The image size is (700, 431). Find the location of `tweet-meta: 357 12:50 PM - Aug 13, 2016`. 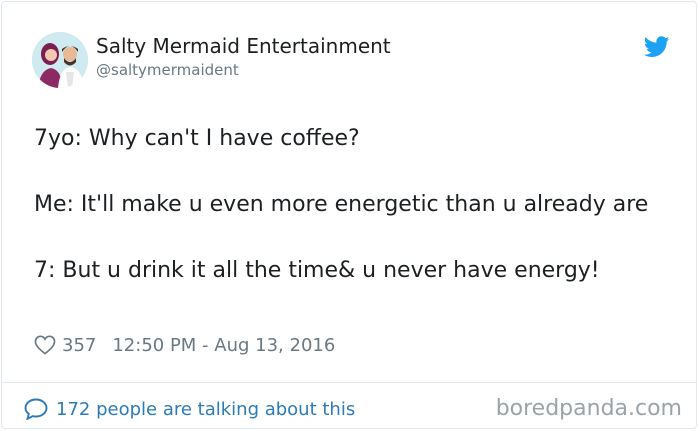

tweet-meta: 357 12:50 PM - Aug 13, 2016 is located at coordinates (184, 345).